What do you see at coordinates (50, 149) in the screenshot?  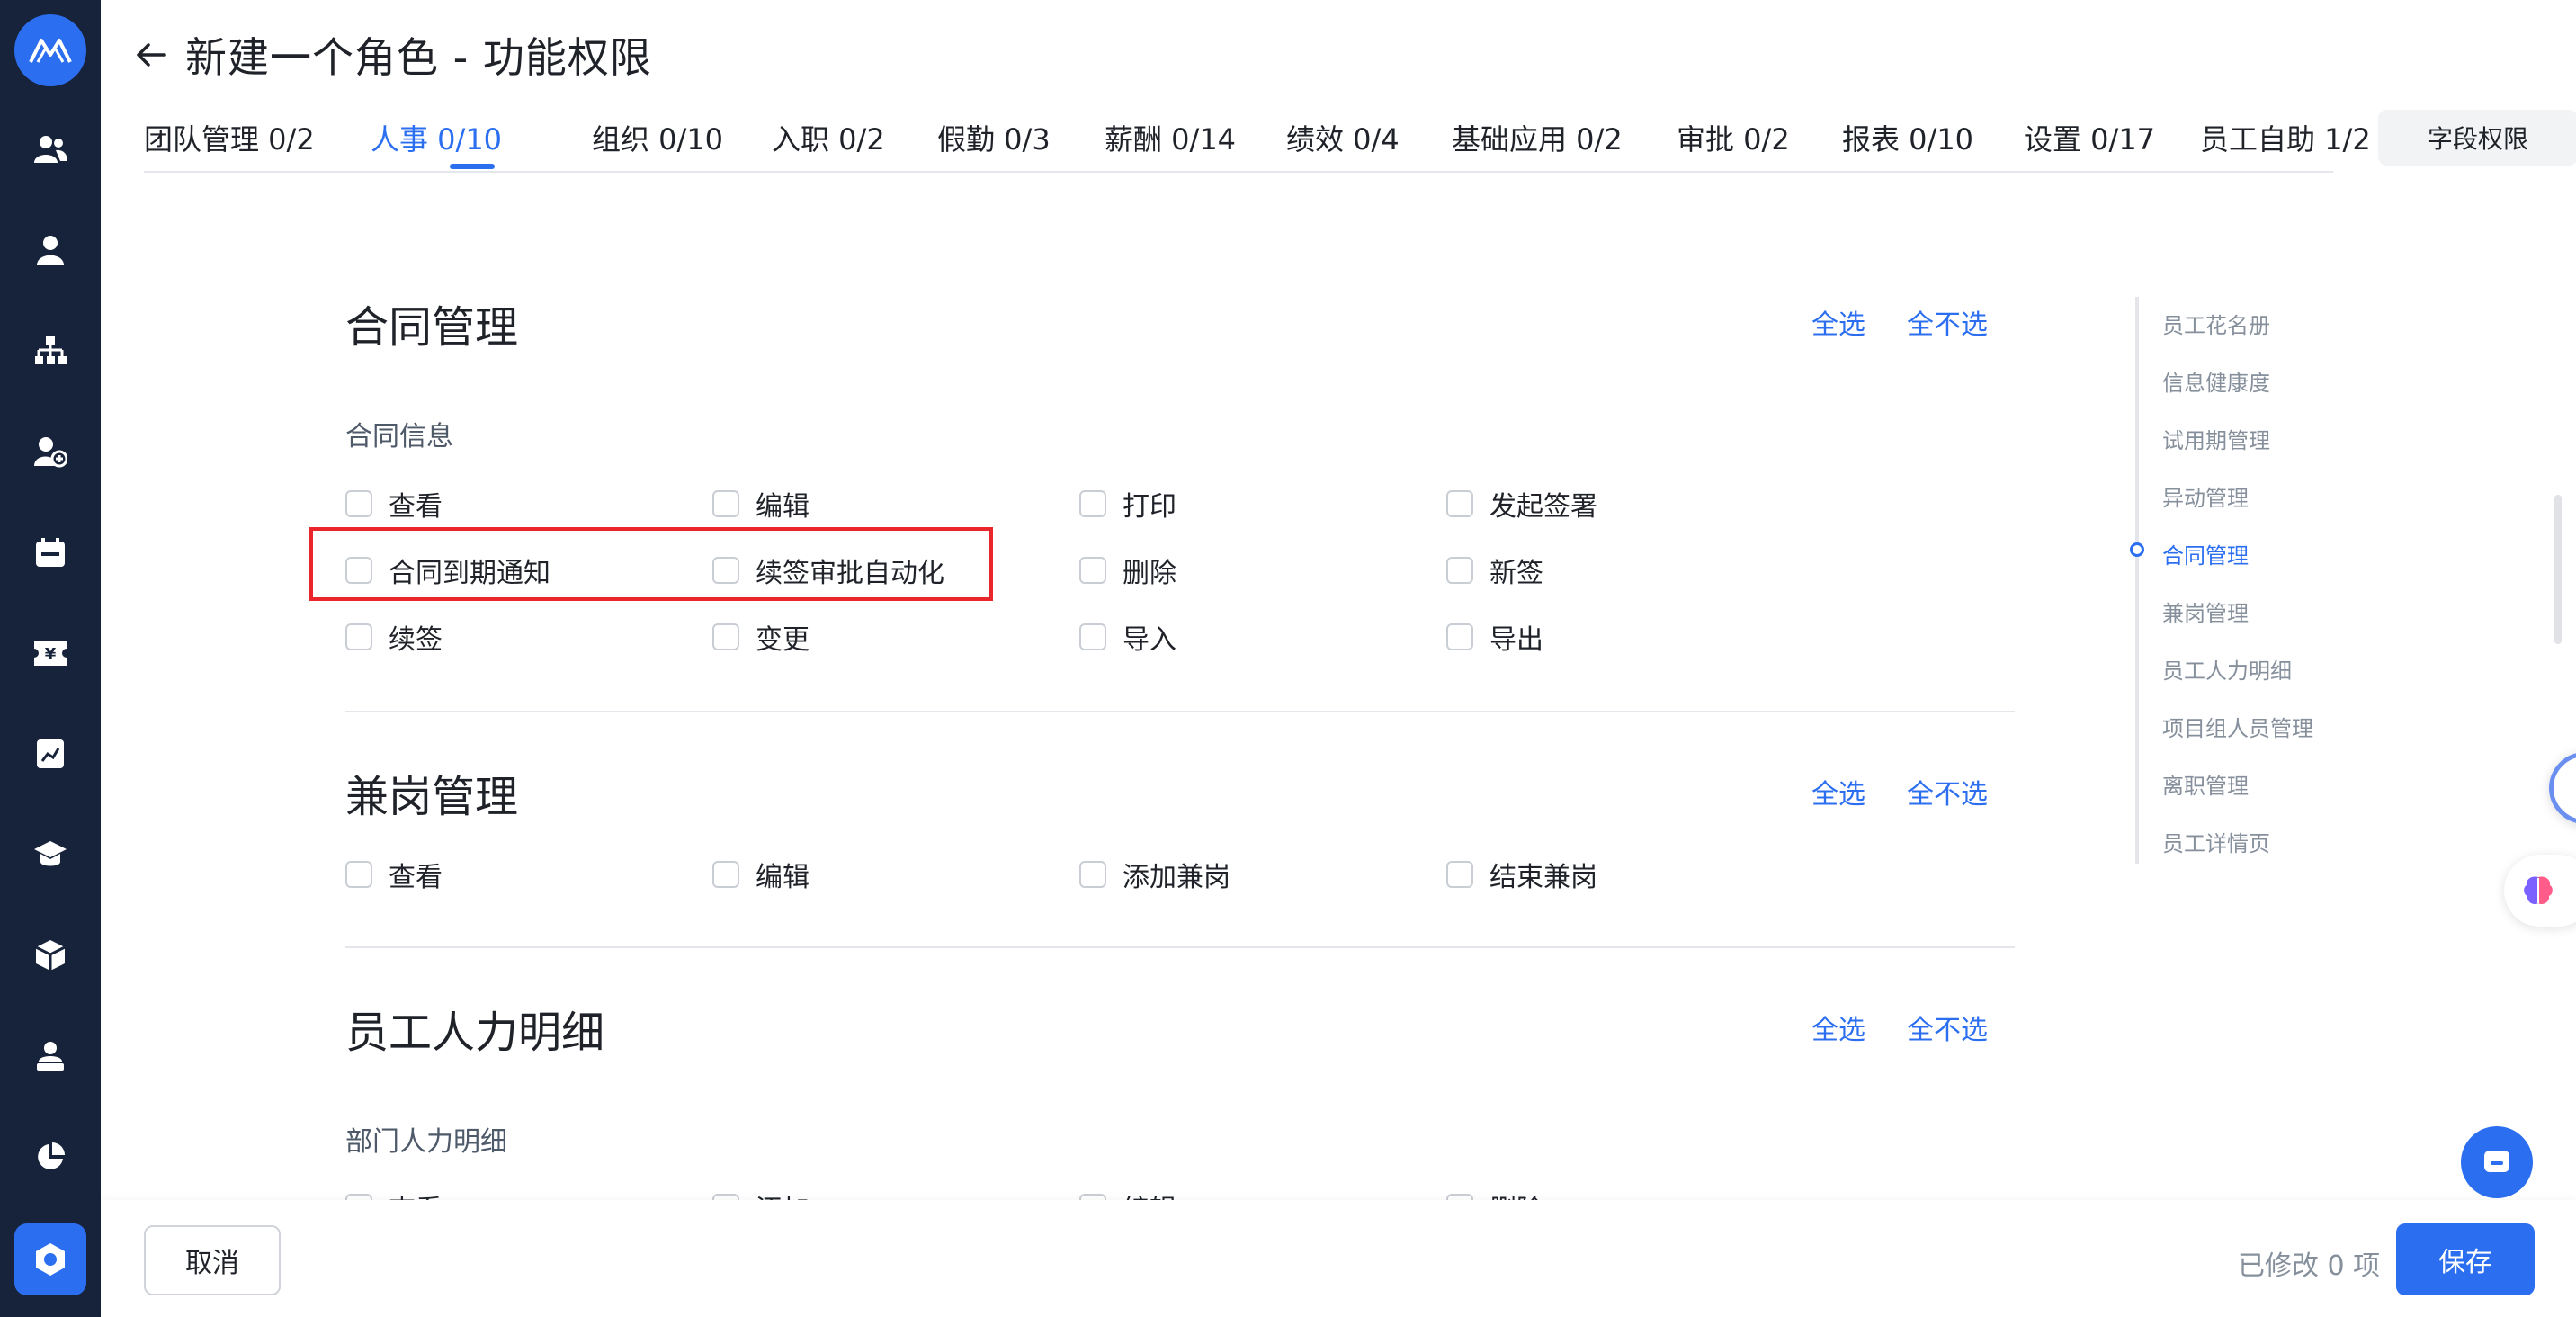 I see `team-icon` at bounding box center [50, 149].